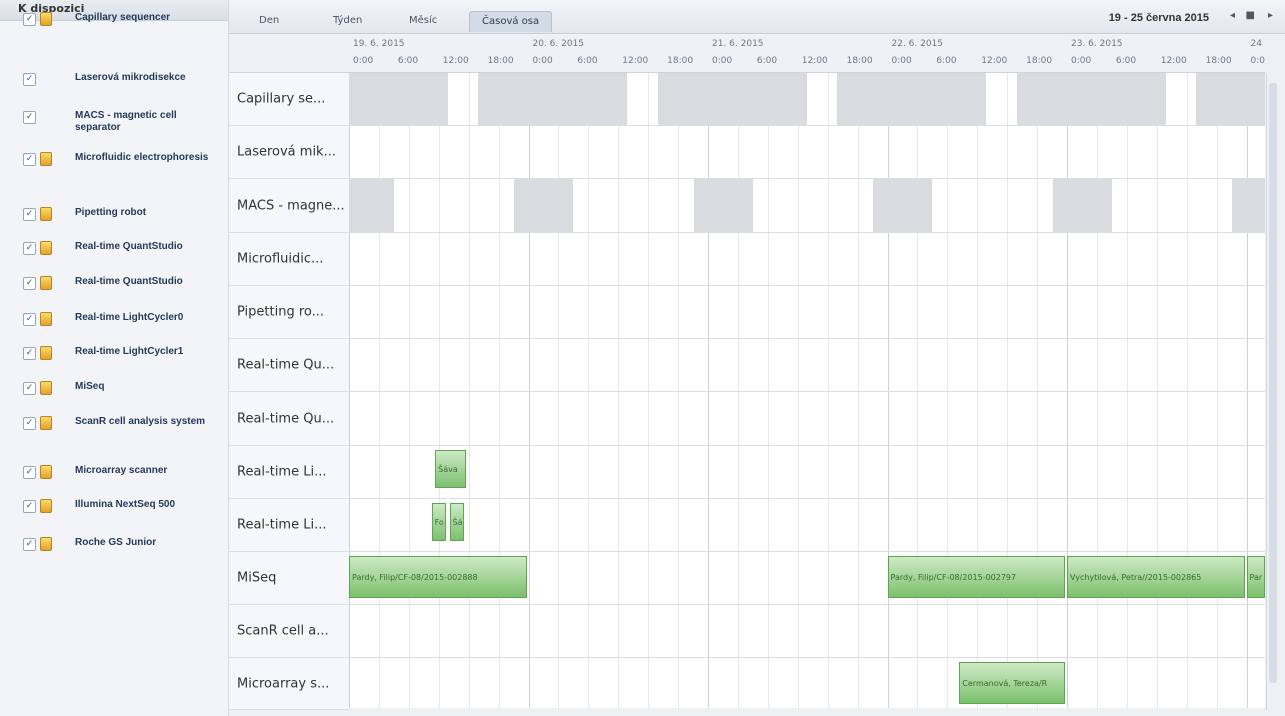 Image resolution: width=1285 pixels, height=716 pixels. What do you see at coordinates (114, 87) in the screenshot?
I see `resource-item: ✓ Laserová mikrodisekce` at bounding box center [114, 87].